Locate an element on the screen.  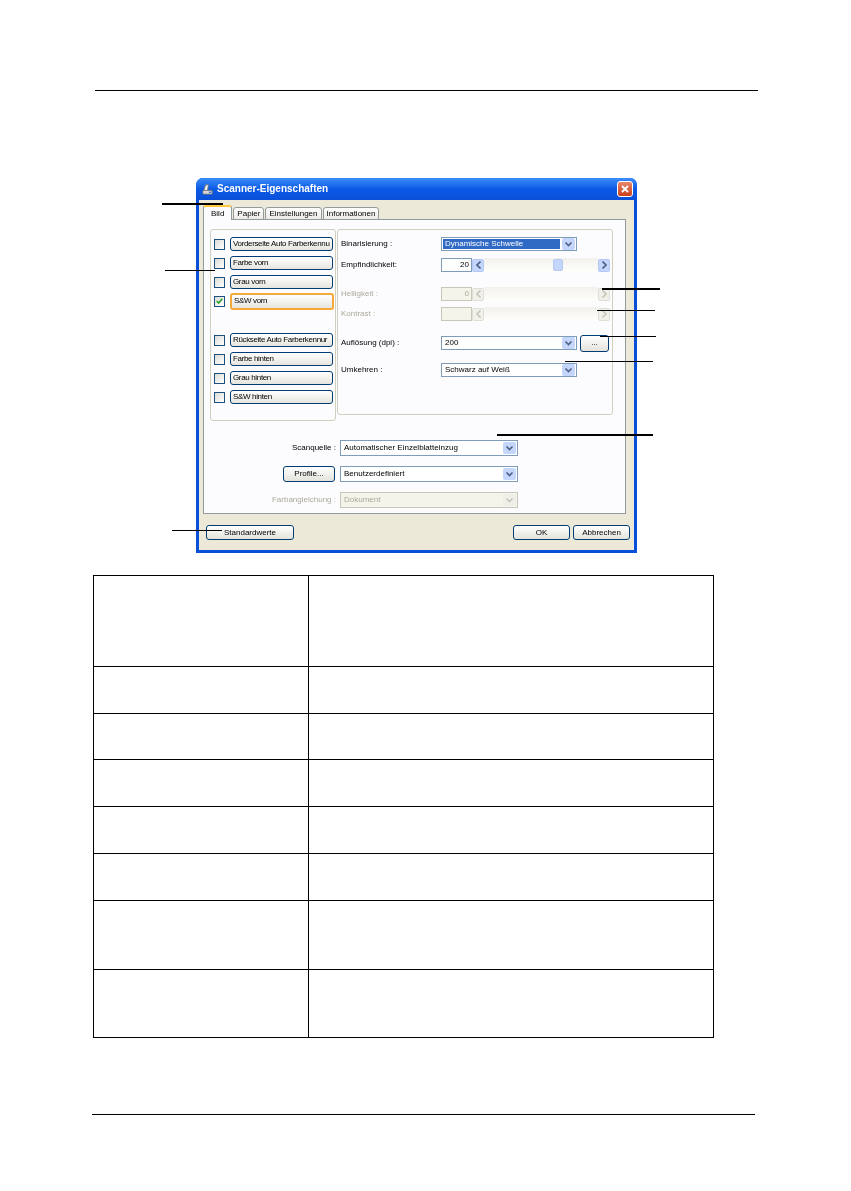
input-field: 20 is located at coordinates (456, 265).